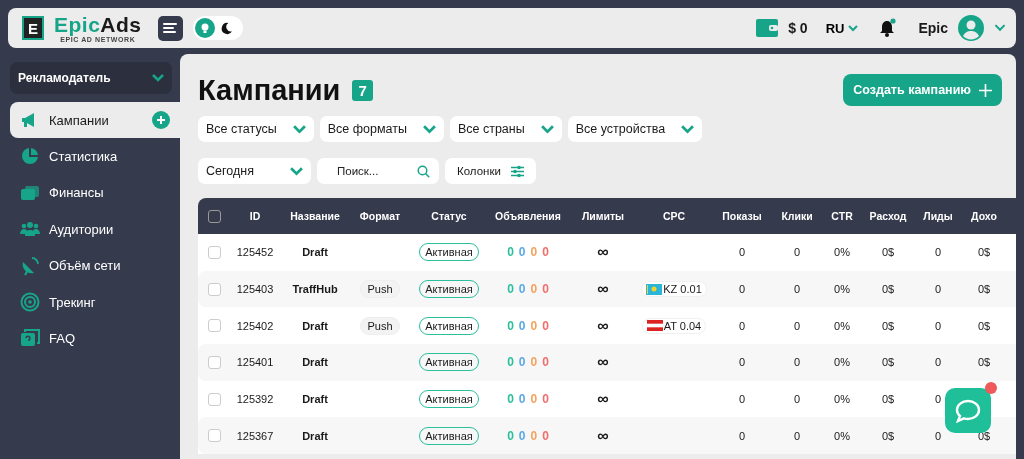 The width and height of the screenshot is (1024, 459). Describe the element at coordinates (90, 156) in the screenshot. I see `sidebar-item: Статистика` at that location.